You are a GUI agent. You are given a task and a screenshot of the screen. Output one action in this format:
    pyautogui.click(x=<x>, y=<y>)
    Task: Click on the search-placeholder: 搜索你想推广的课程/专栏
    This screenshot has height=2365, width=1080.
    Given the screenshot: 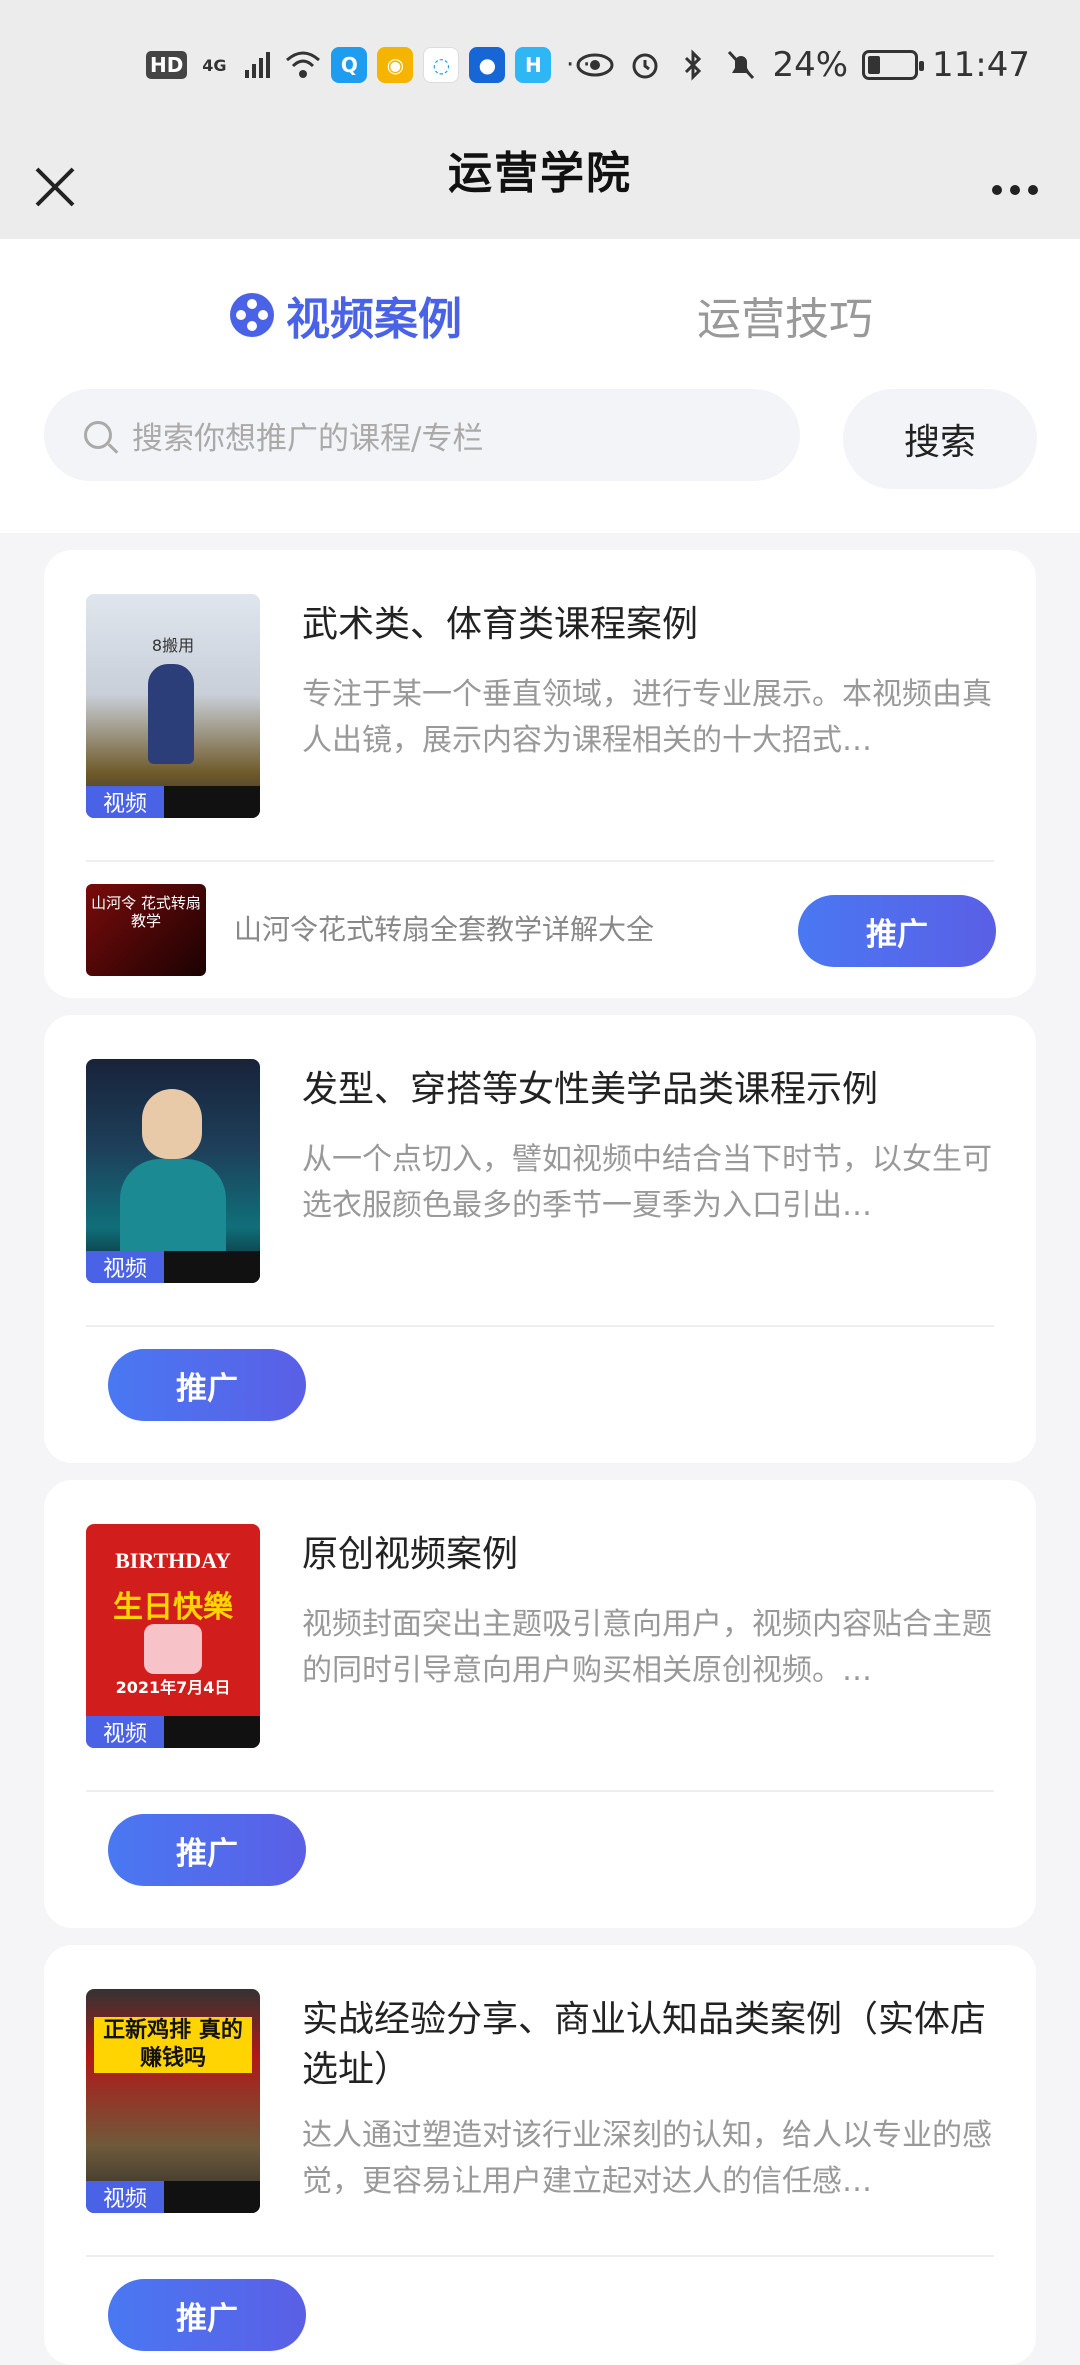 What is the action you would take?
    pyautogui.click(x=308, y=438)
    